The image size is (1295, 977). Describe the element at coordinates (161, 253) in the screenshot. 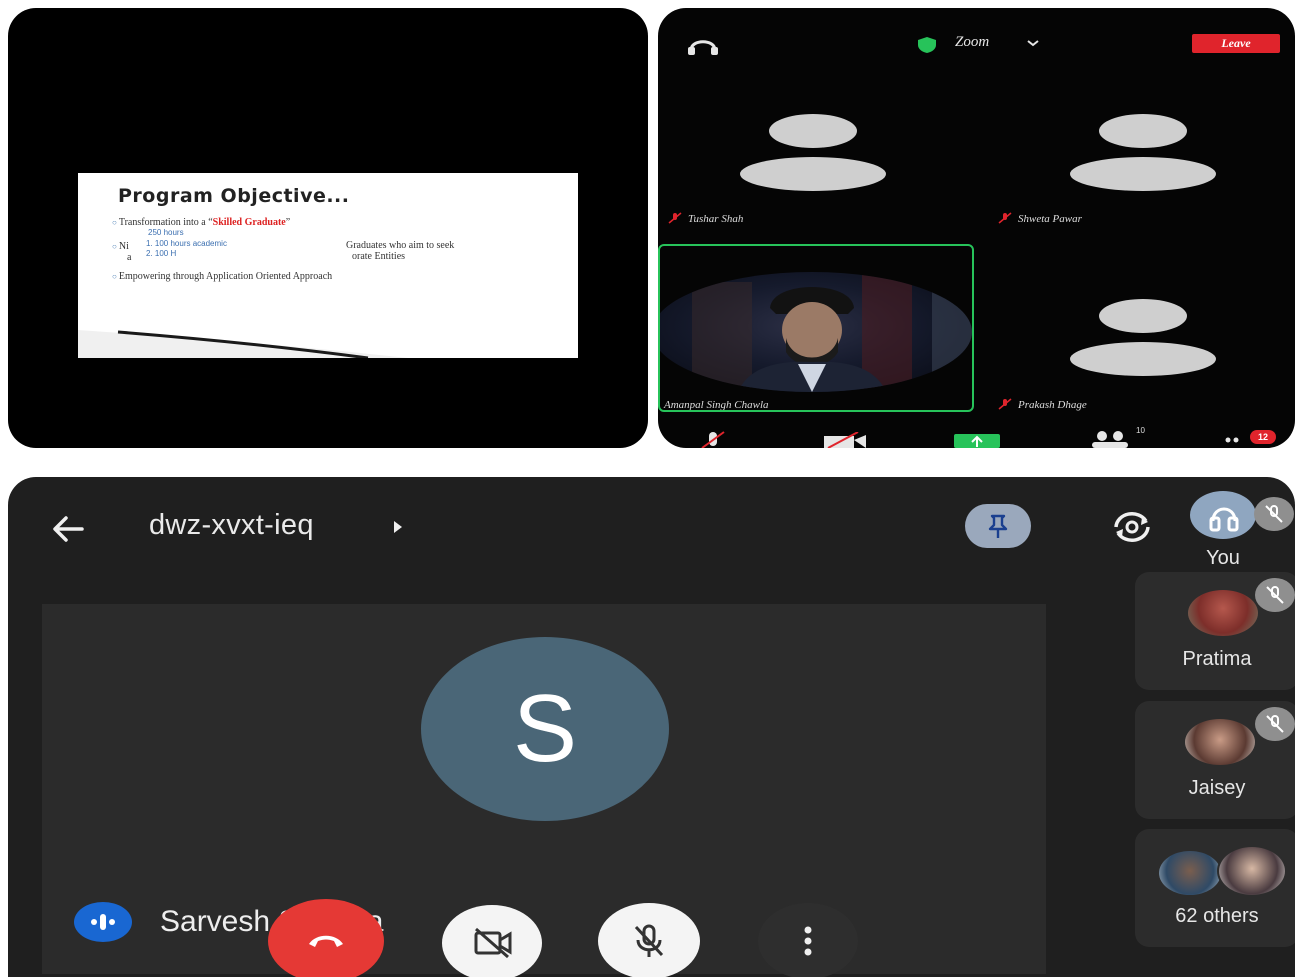

I see `slide-sub-100-h: 2. 100 H` at that location.